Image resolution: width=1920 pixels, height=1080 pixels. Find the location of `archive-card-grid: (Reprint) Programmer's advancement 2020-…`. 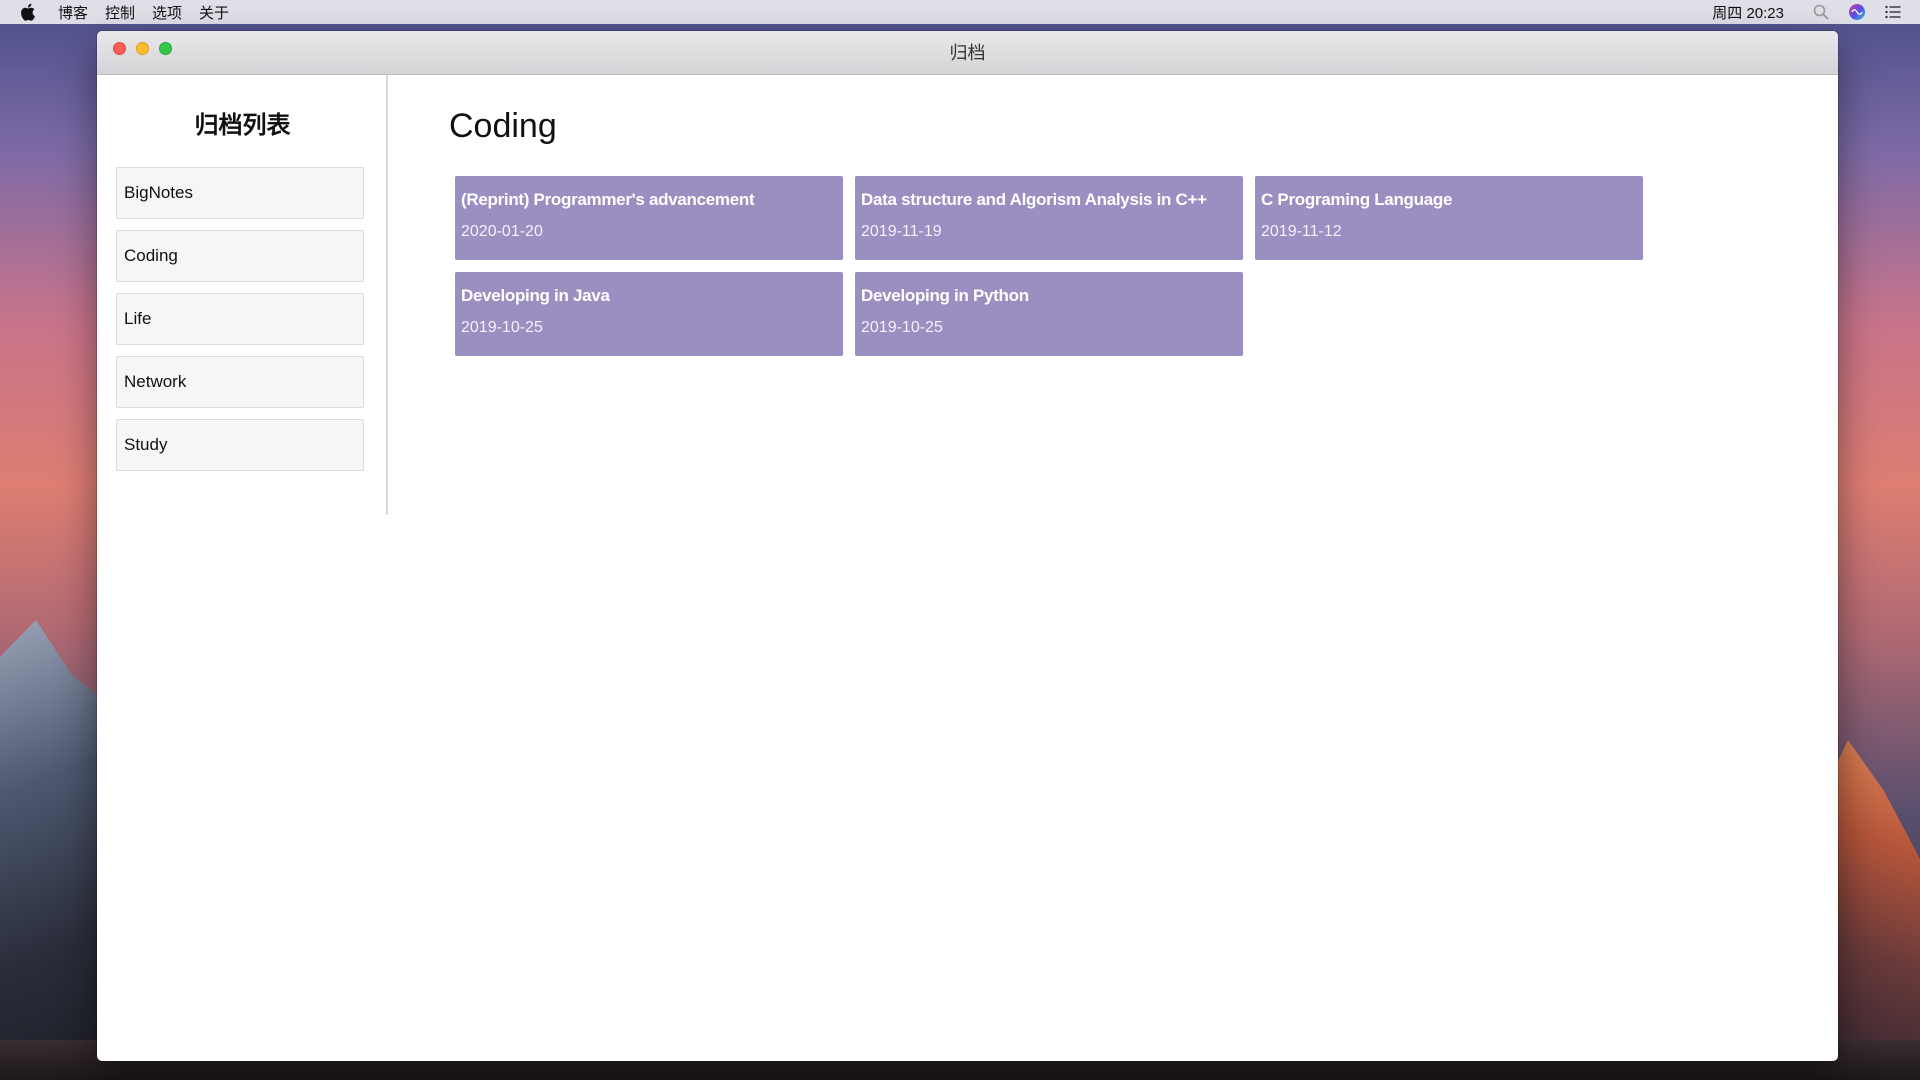

archive-card-grid: (Reprint) Programmer's advancement 2020-… is located at coordinates (1055, 272).